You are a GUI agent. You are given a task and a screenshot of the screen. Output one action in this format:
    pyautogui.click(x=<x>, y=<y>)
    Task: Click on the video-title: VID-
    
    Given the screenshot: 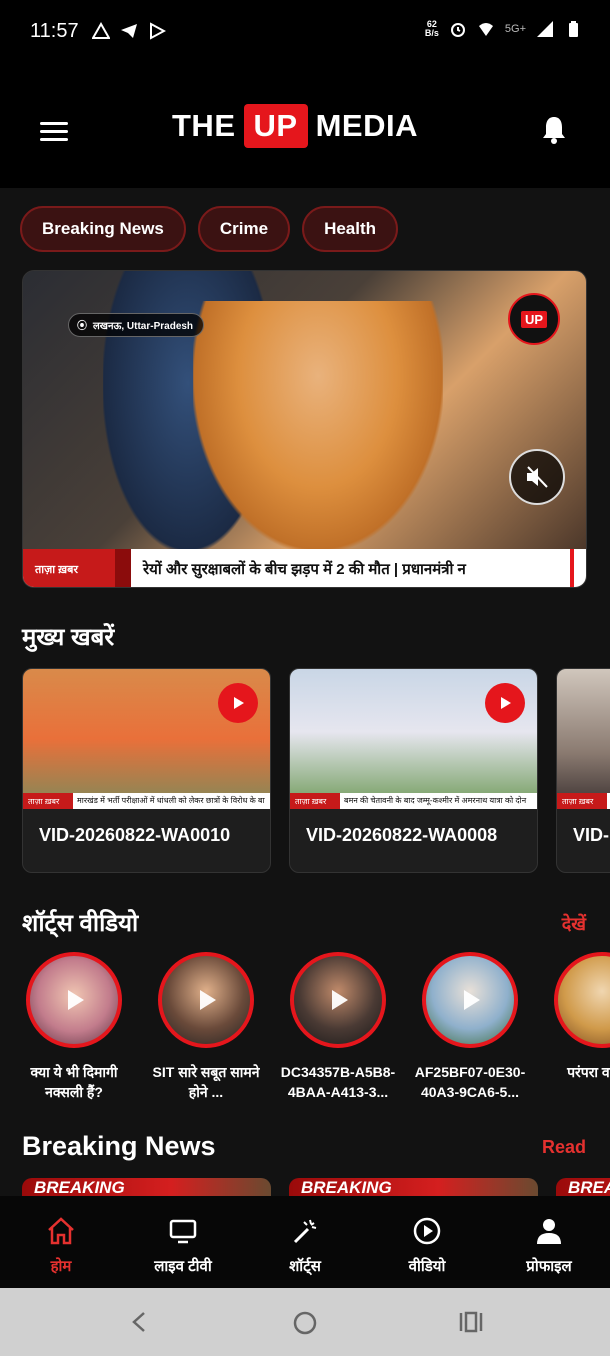 What is the action you would take?
    pyautogui.click(x=591, y=835)
    